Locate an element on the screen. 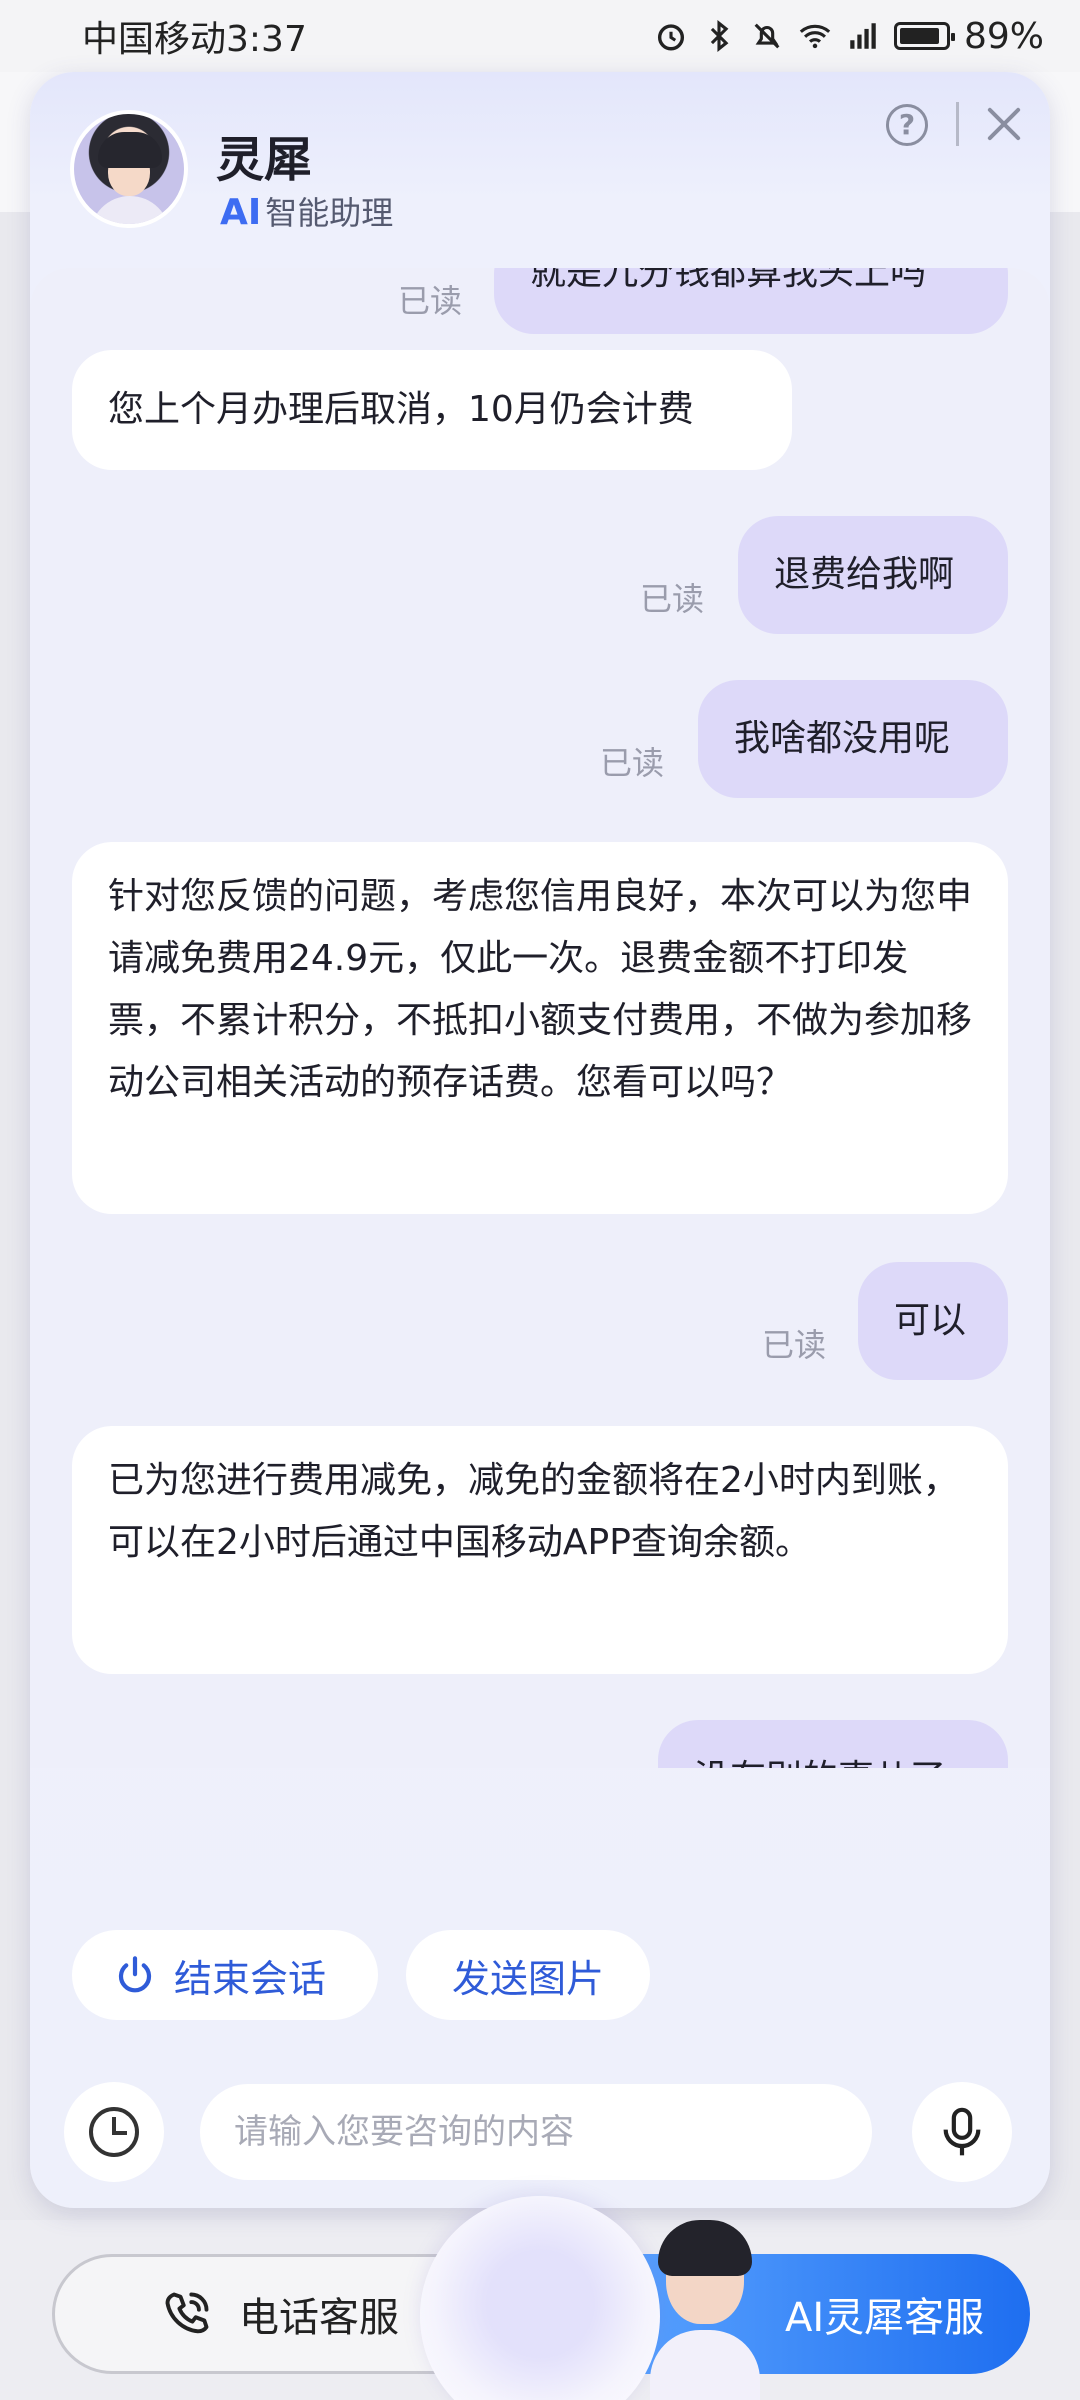 The image size is (1080, 2400). history-button is located at coordinates (114, 2132).